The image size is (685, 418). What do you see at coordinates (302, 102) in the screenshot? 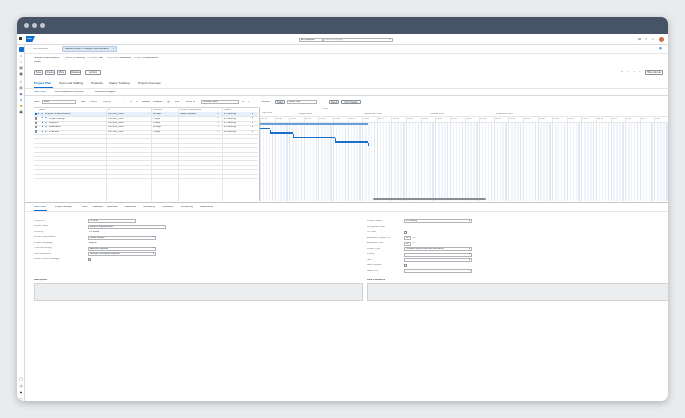
I see `month-view-select: Month View` at bounding box center [302, 102].